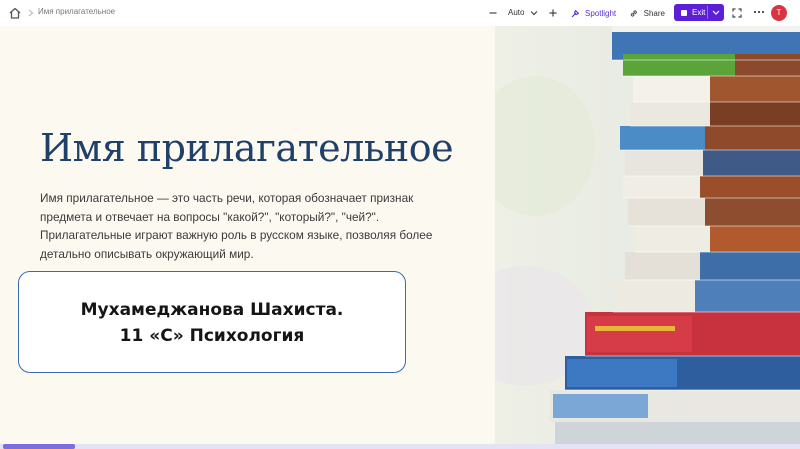  What do you see at coordinates (707, 12) in the screenshot?
I see `exit-divider` at bounding box center [707, 12].